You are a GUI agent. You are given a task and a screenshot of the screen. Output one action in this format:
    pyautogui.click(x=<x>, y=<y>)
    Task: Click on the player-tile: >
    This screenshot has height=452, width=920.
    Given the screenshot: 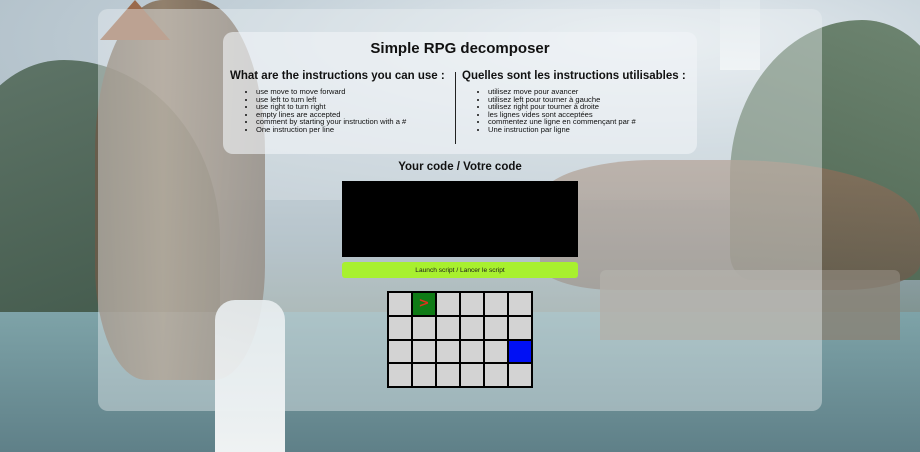 What is the action you would take?
    pyautogui.click(x=424, y=304)
    